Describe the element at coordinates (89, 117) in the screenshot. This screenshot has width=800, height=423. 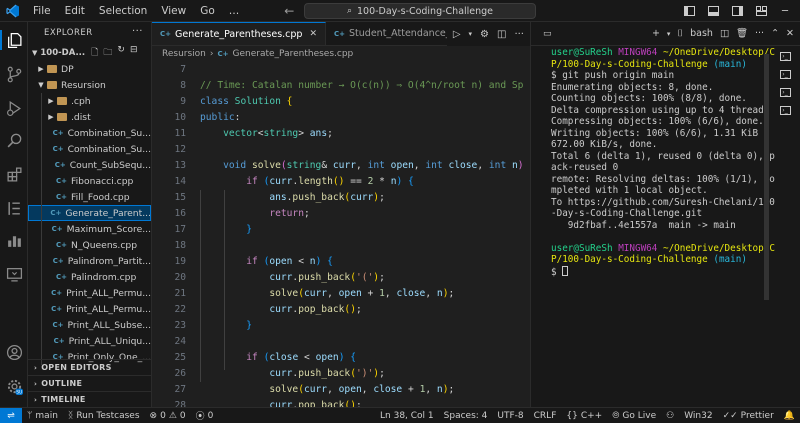
I see `tree-folder: ▶ .dist` at that location.